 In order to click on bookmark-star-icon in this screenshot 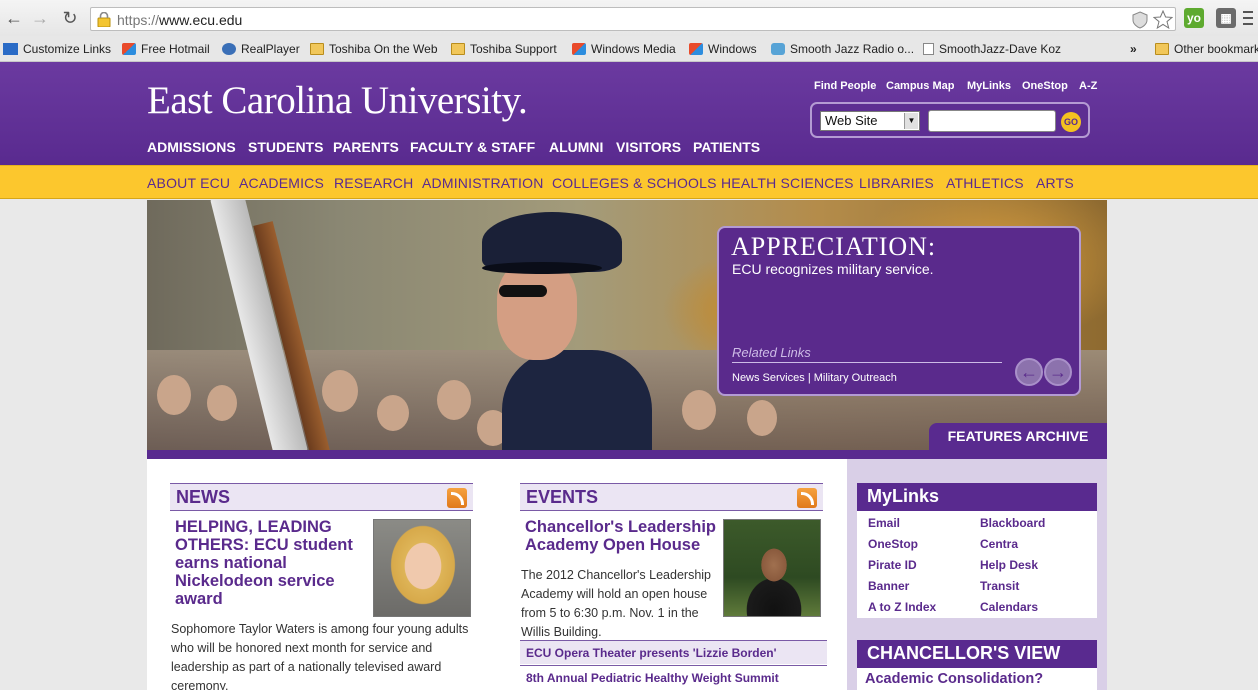, I will do `click(1163, 19)`.